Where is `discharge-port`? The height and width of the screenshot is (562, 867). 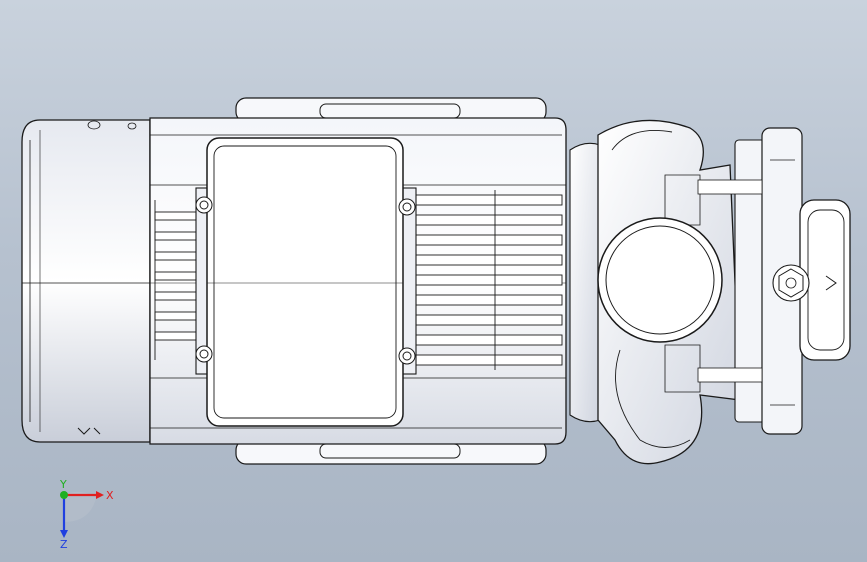
discharge-port is located at coordinates (660, 280).